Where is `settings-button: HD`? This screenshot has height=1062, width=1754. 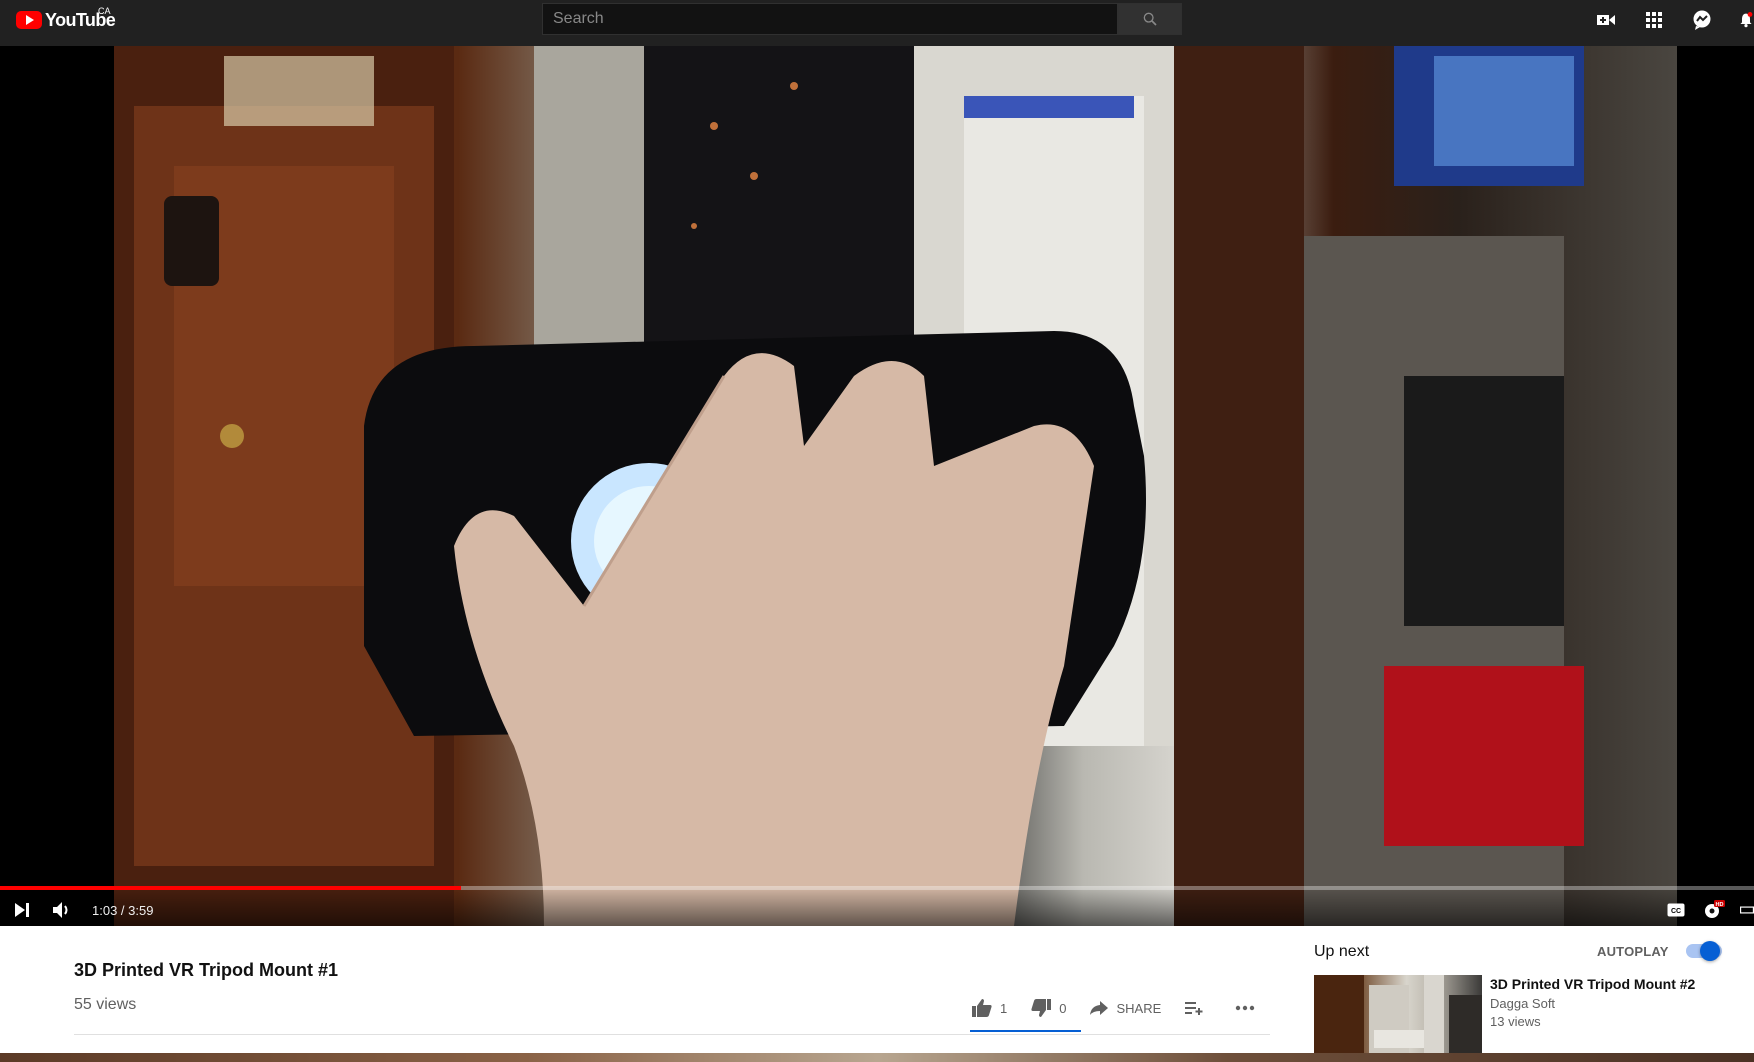 settings-button: HD is located at coordinates (1714, 910).